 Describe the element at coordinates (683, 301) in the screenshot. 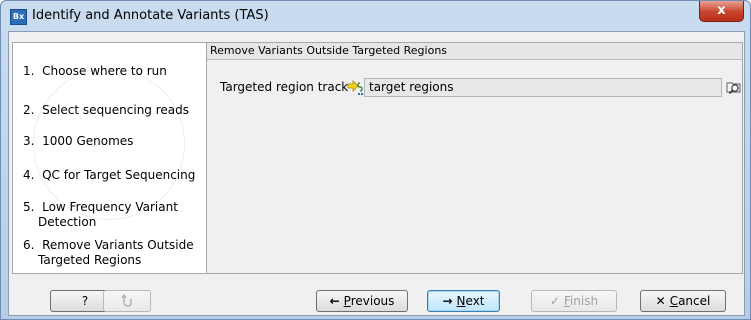

I see `cancel-button: ✕ Cancel` at that location.